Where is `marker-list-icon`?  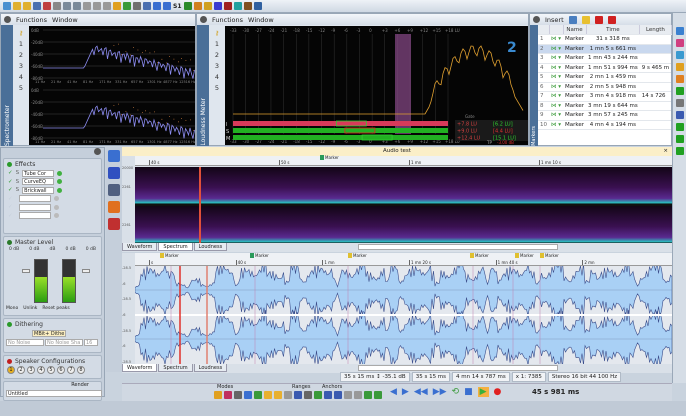 marker-list-icon is located at coordinates (572, 19).